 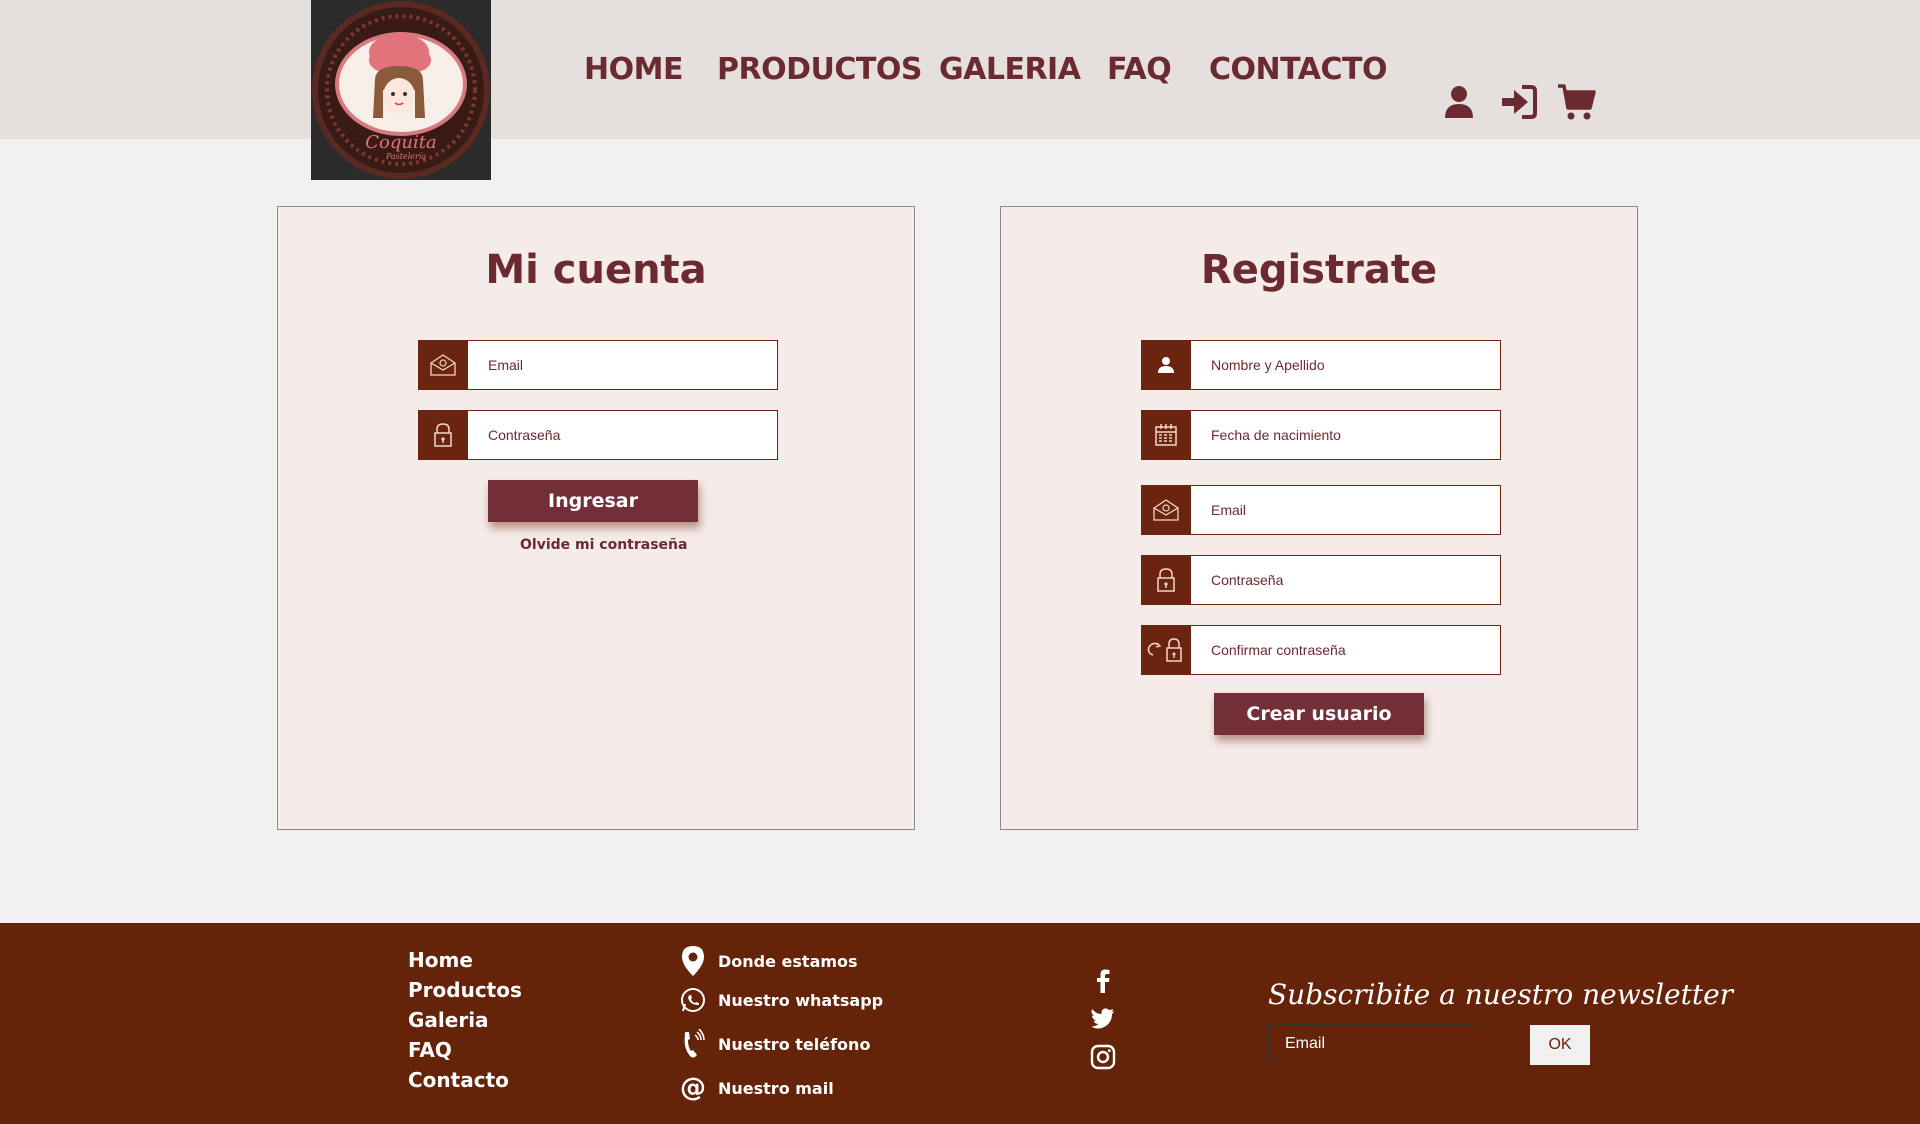 I want to click on crear-usuario-button: Crear usuario, so click(x=1319, y=714).